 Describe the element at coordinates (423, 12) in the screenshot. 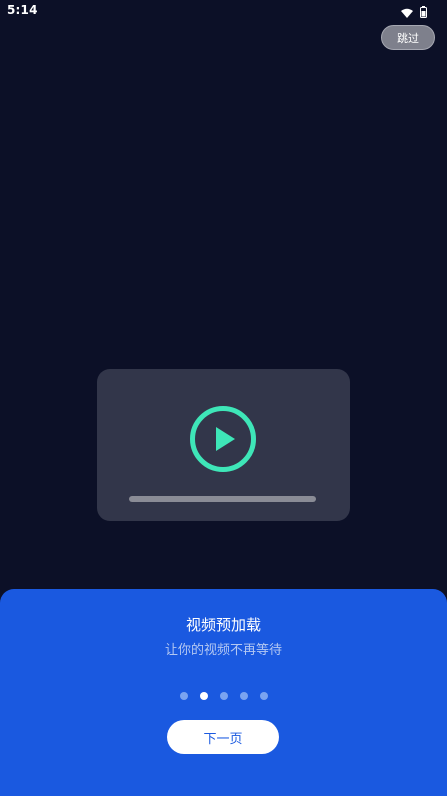

I see `battery-icon` at that location.